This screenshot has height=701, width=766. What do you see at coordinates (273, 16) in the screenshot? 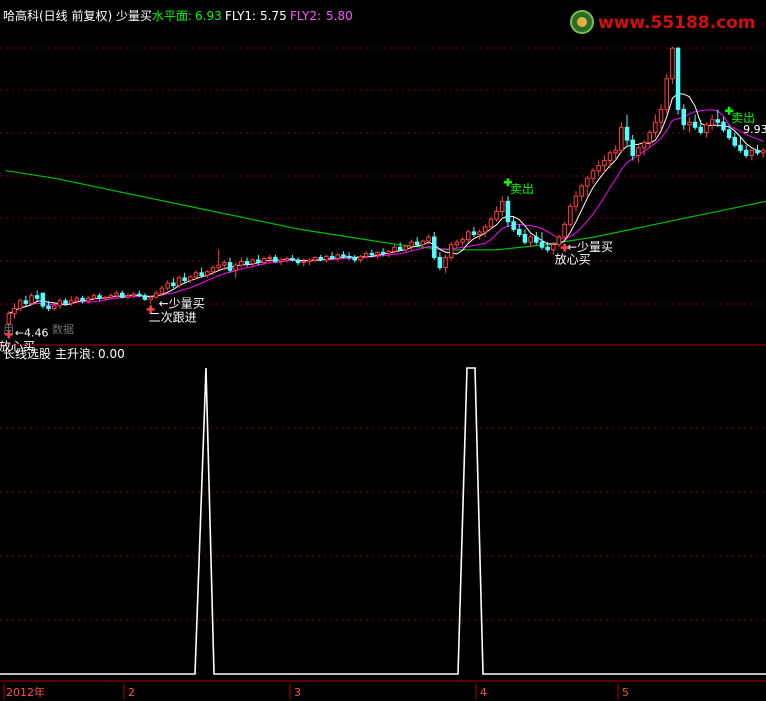
I see `fly1-value: 5.75` at bounding box center [273, 16].